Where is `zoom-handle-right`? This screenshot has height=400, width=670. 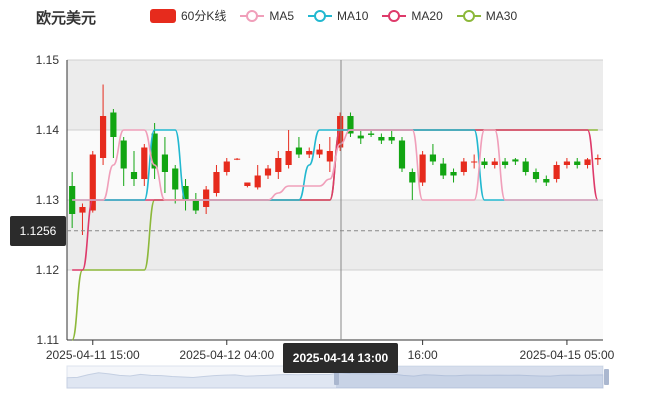
zoom-handle-right is located at coordinates (606, 377).